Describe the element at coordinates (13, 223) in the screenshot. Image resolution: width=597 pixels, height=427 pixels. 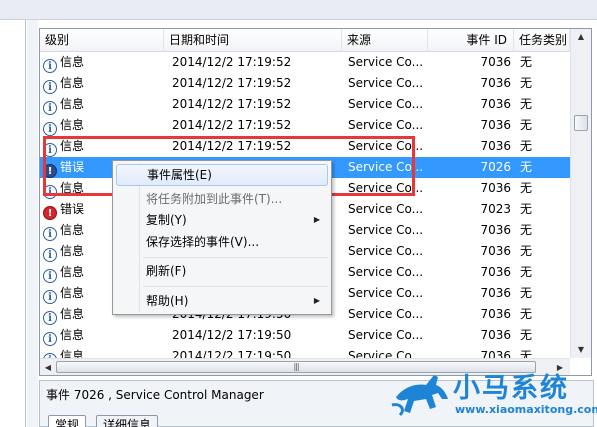
I see `navigation-pane` at that location.